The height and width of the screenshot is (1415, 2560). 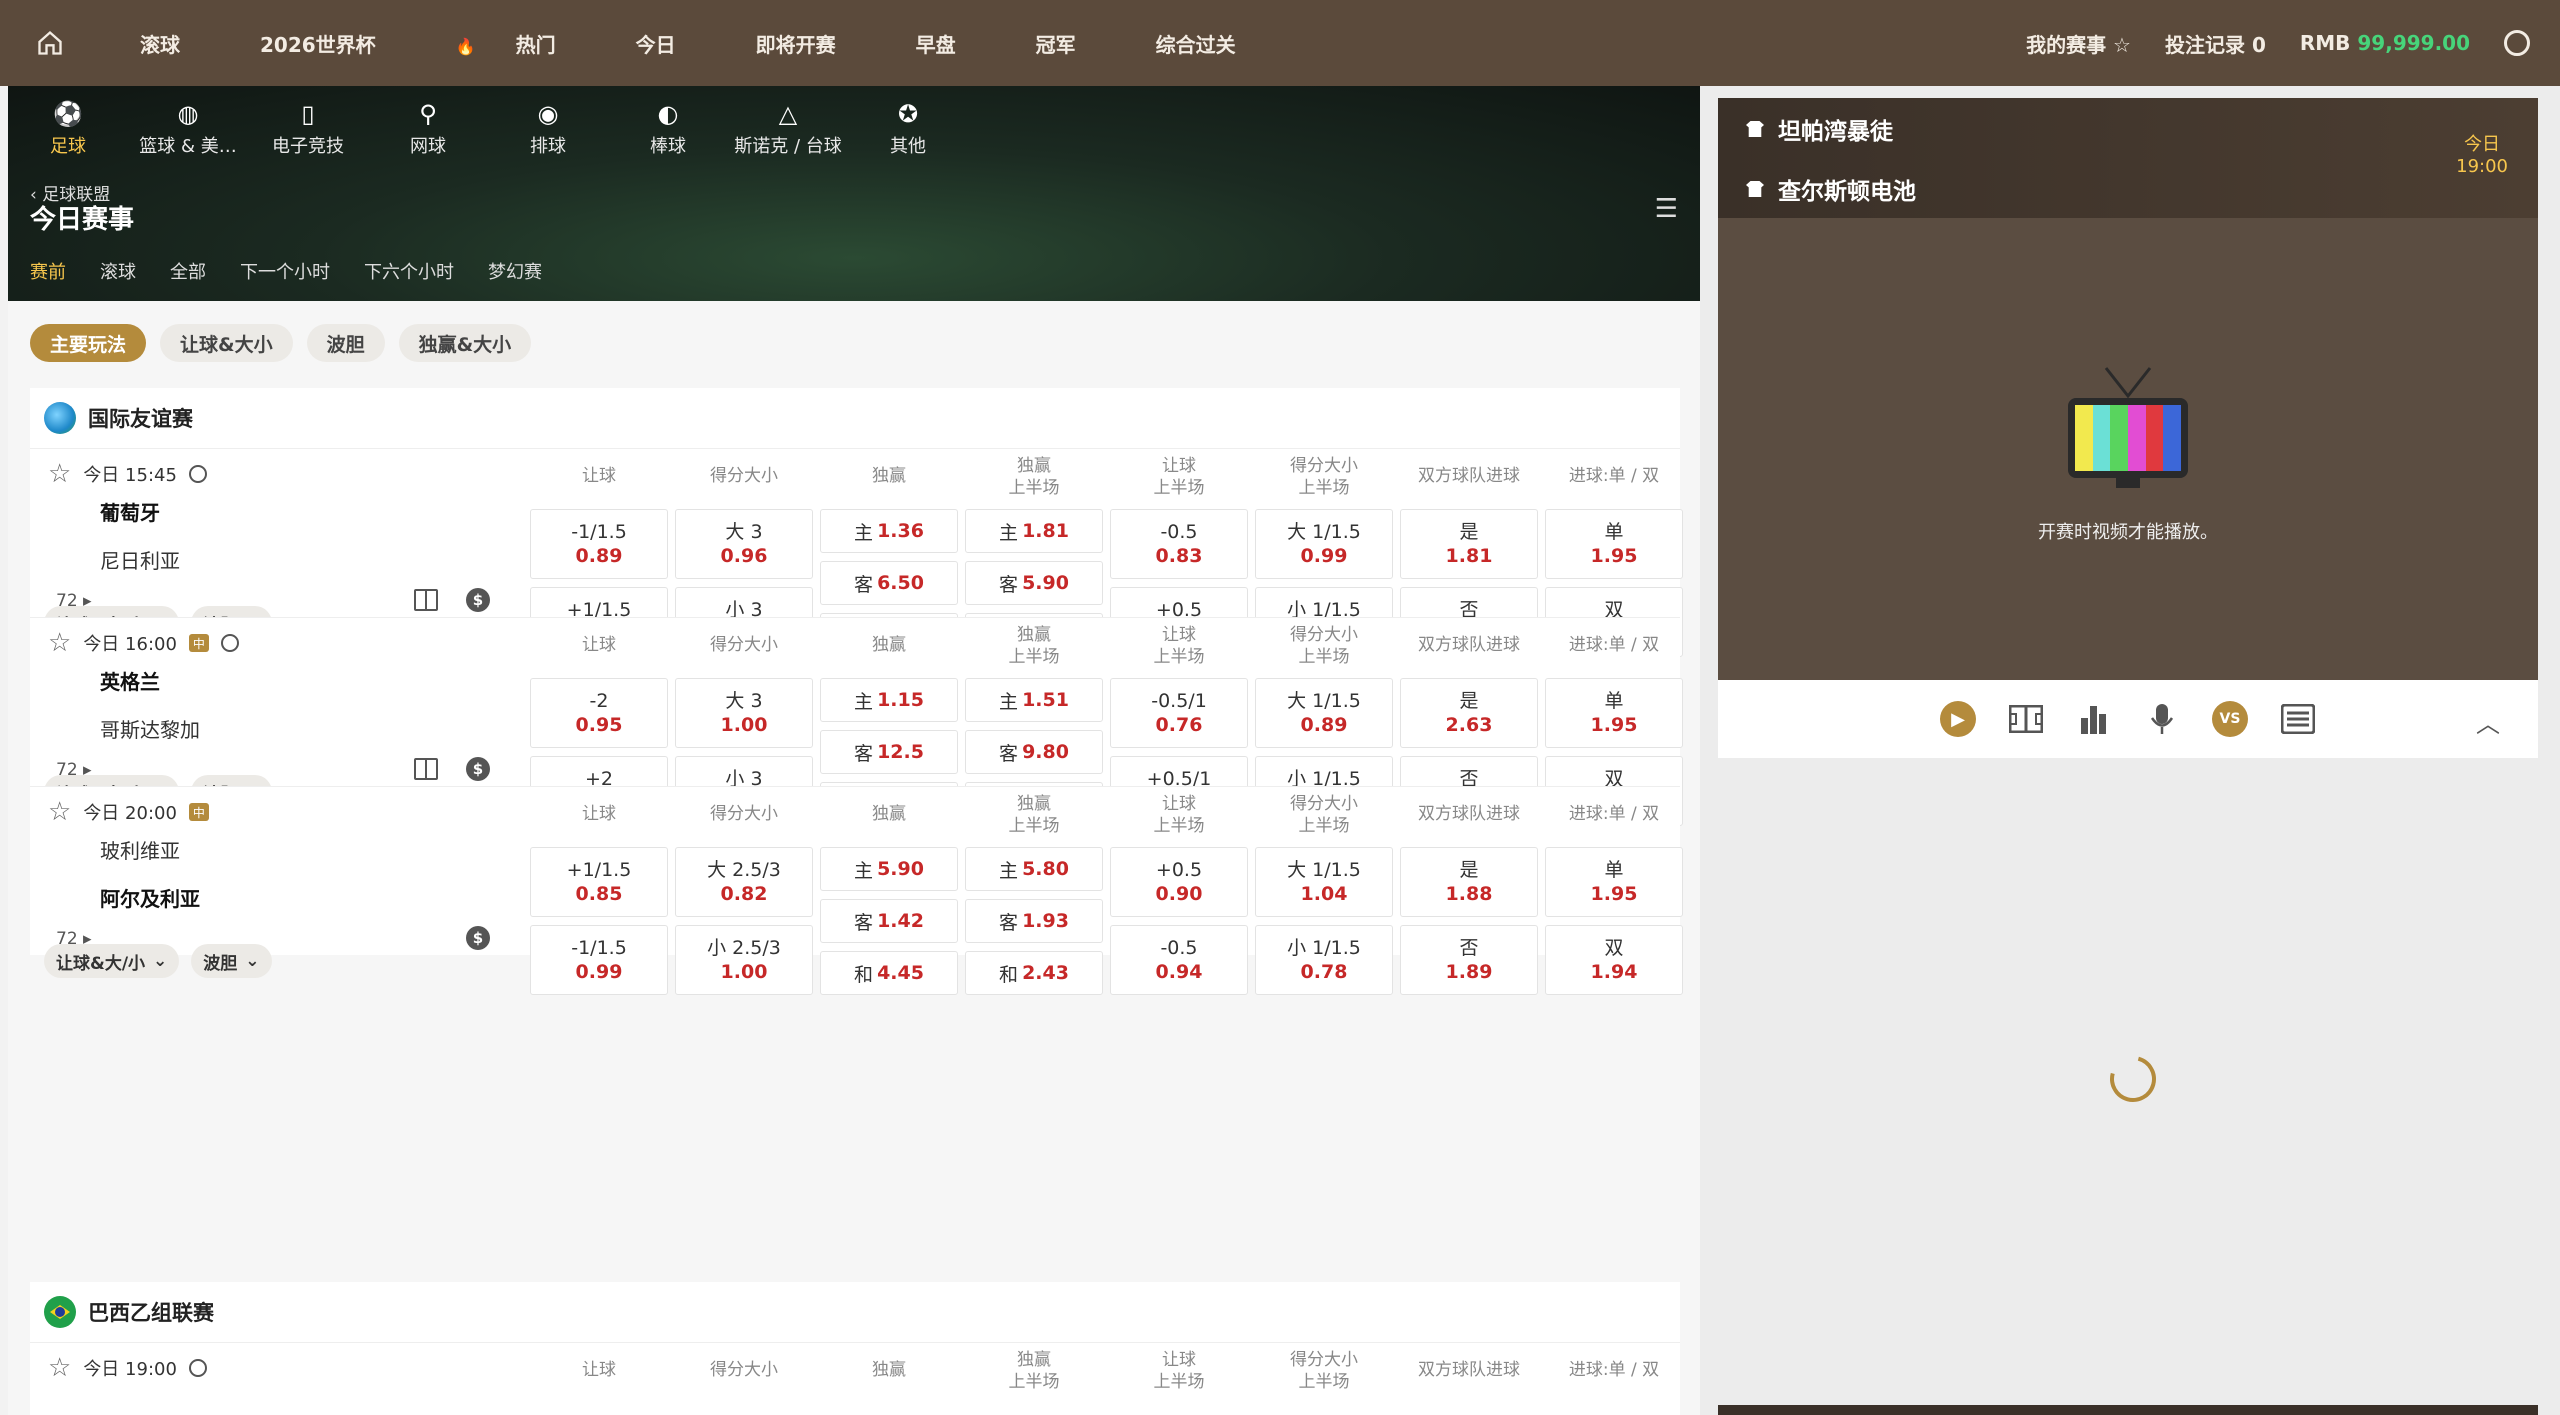 I want to click on odds-button: 客 1.93, so click(x=1034, y=921).